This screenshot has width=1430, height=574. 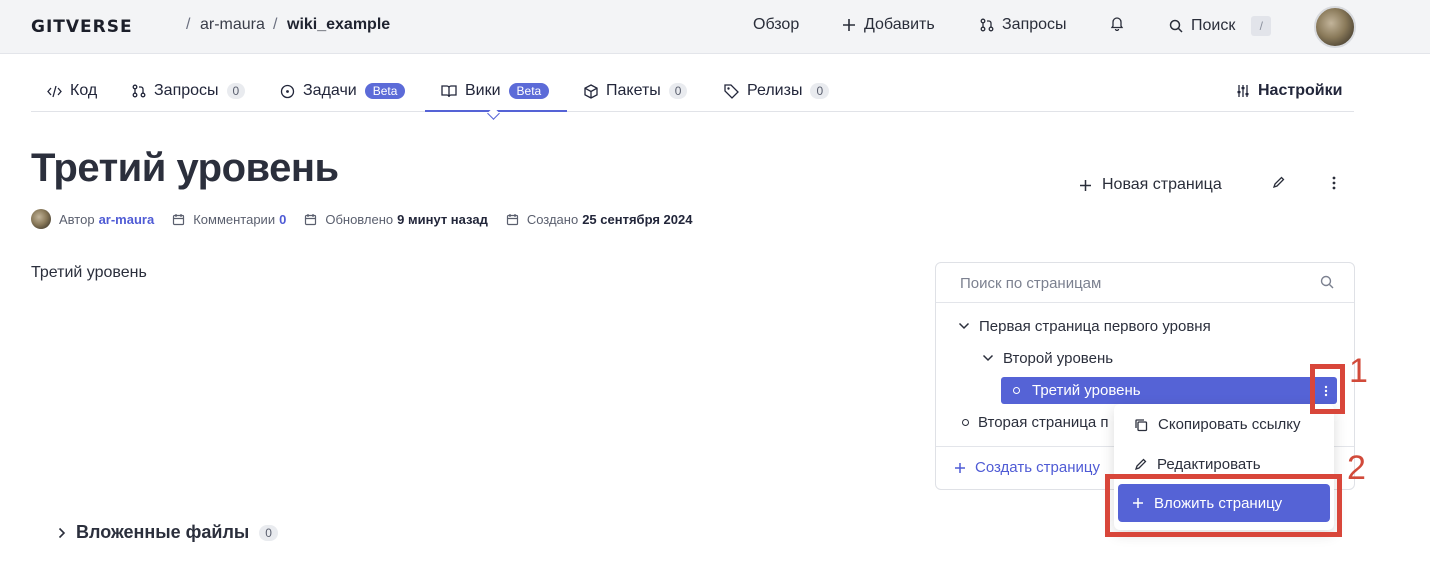 I want to click on page-search, so click(x=1145, y=283).